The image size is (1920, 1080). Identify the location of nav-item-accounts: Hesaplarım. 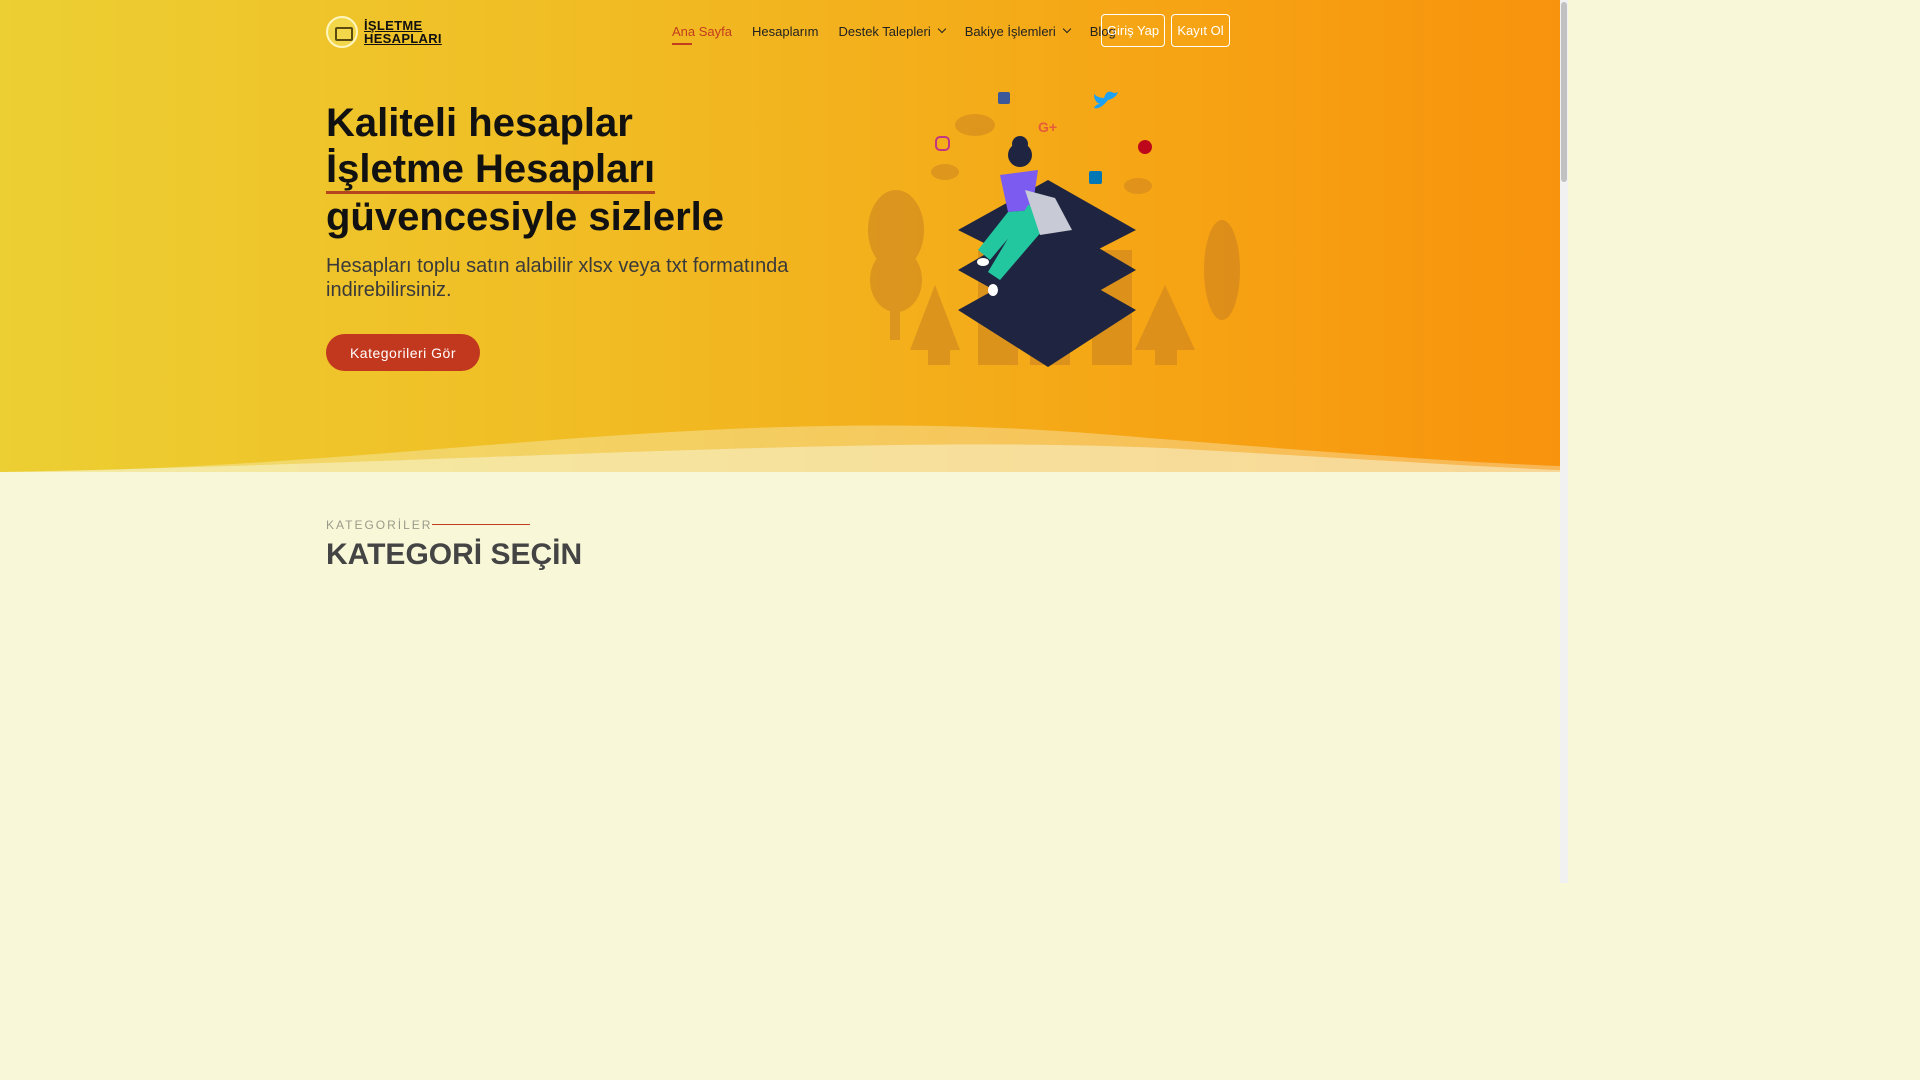
(785, 31).